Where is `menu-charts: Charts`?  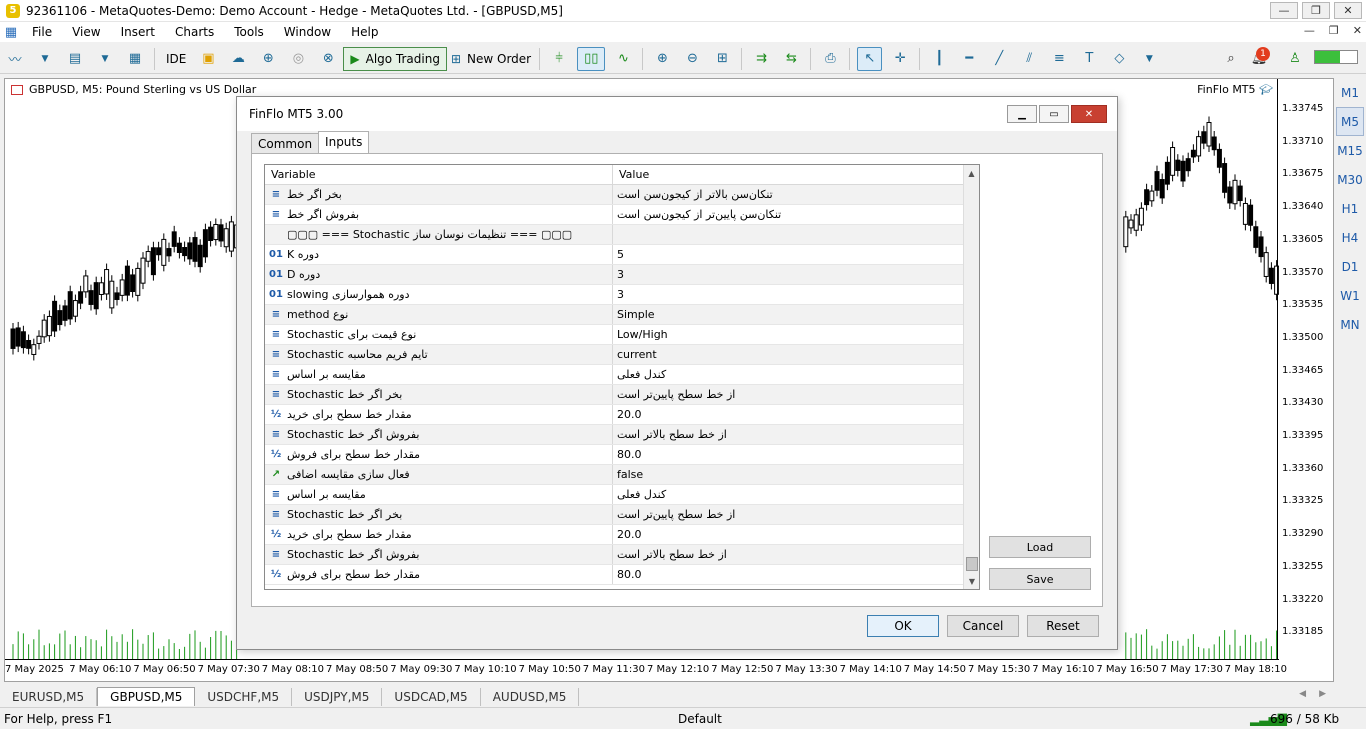 menu-charts: Charts is located at coordinates (194, 32).